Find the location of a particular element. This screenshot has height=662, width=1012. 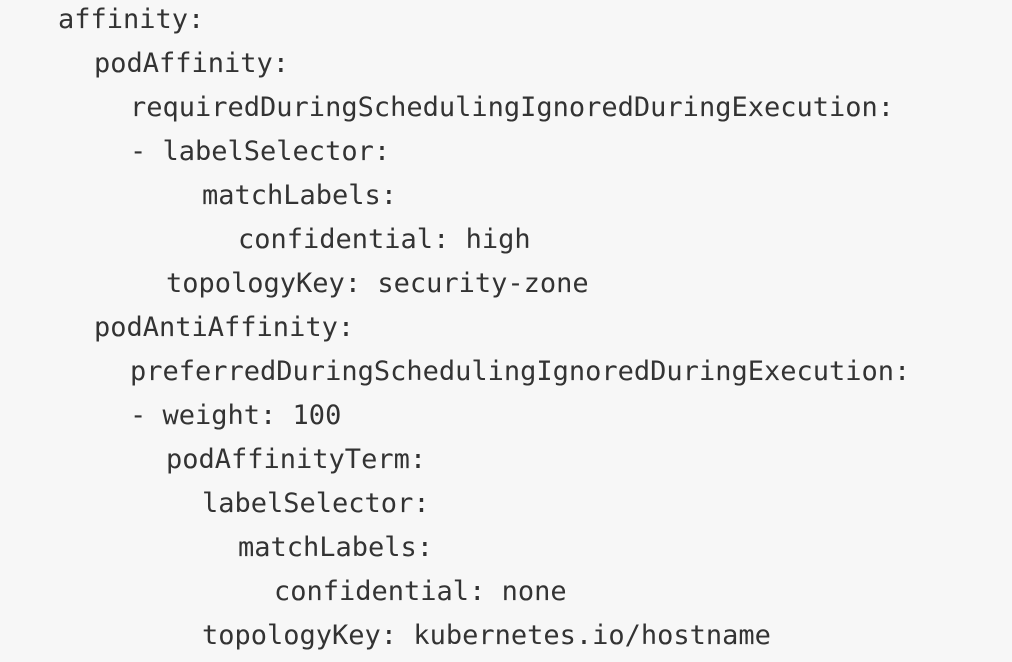

code-line: confidential: high is located at coordinates (506, 244).